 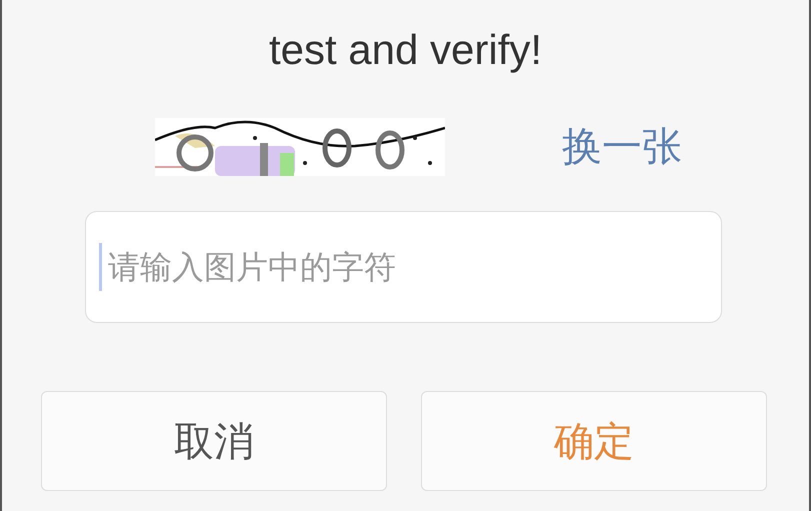 What do you see at coordinates (406, 50) in the screenshot?
I see `dialog-title: test and verify!` at bounding box center [406, 50].